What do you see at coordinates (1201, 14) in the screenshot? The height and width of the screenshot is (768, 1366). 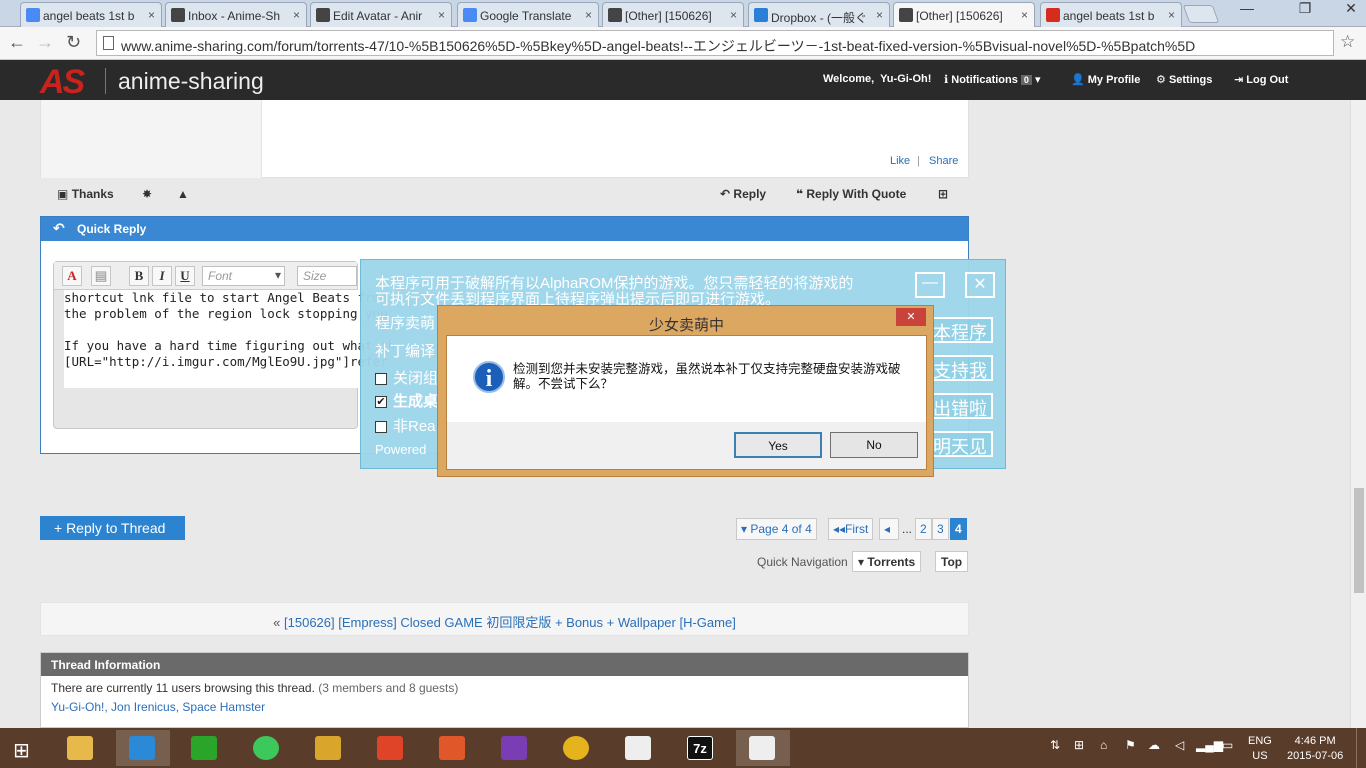 I see `new-tab-button` at bounding box center [1201, 14].